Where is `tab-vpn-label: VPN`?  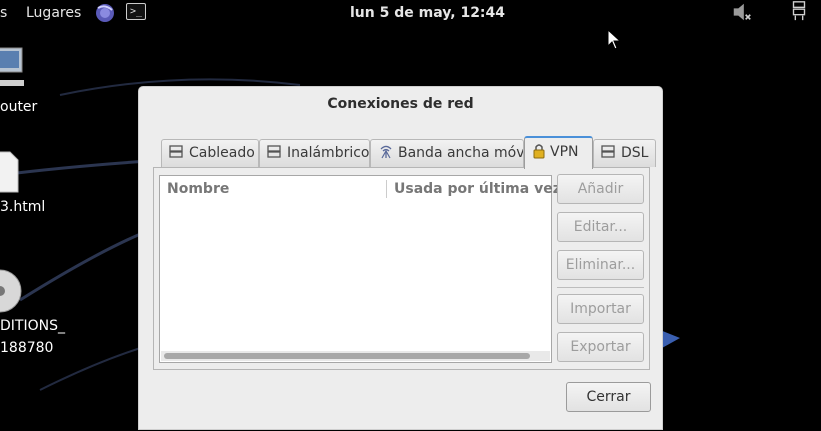 tab-vpn-label: VPN is located at coordinates (564, 152).